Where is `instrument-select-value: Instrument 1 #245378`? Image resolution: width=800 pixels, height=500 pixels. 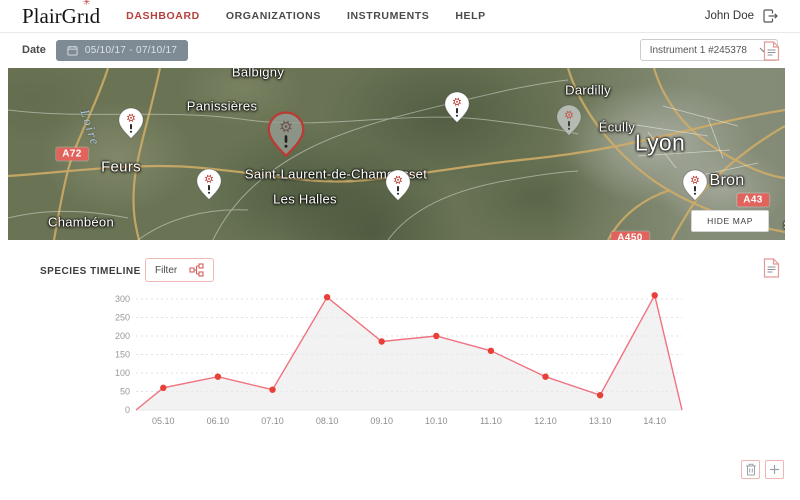 instrument-select-value: Instrument 1 #245378 is located at coordinates (698, 50).